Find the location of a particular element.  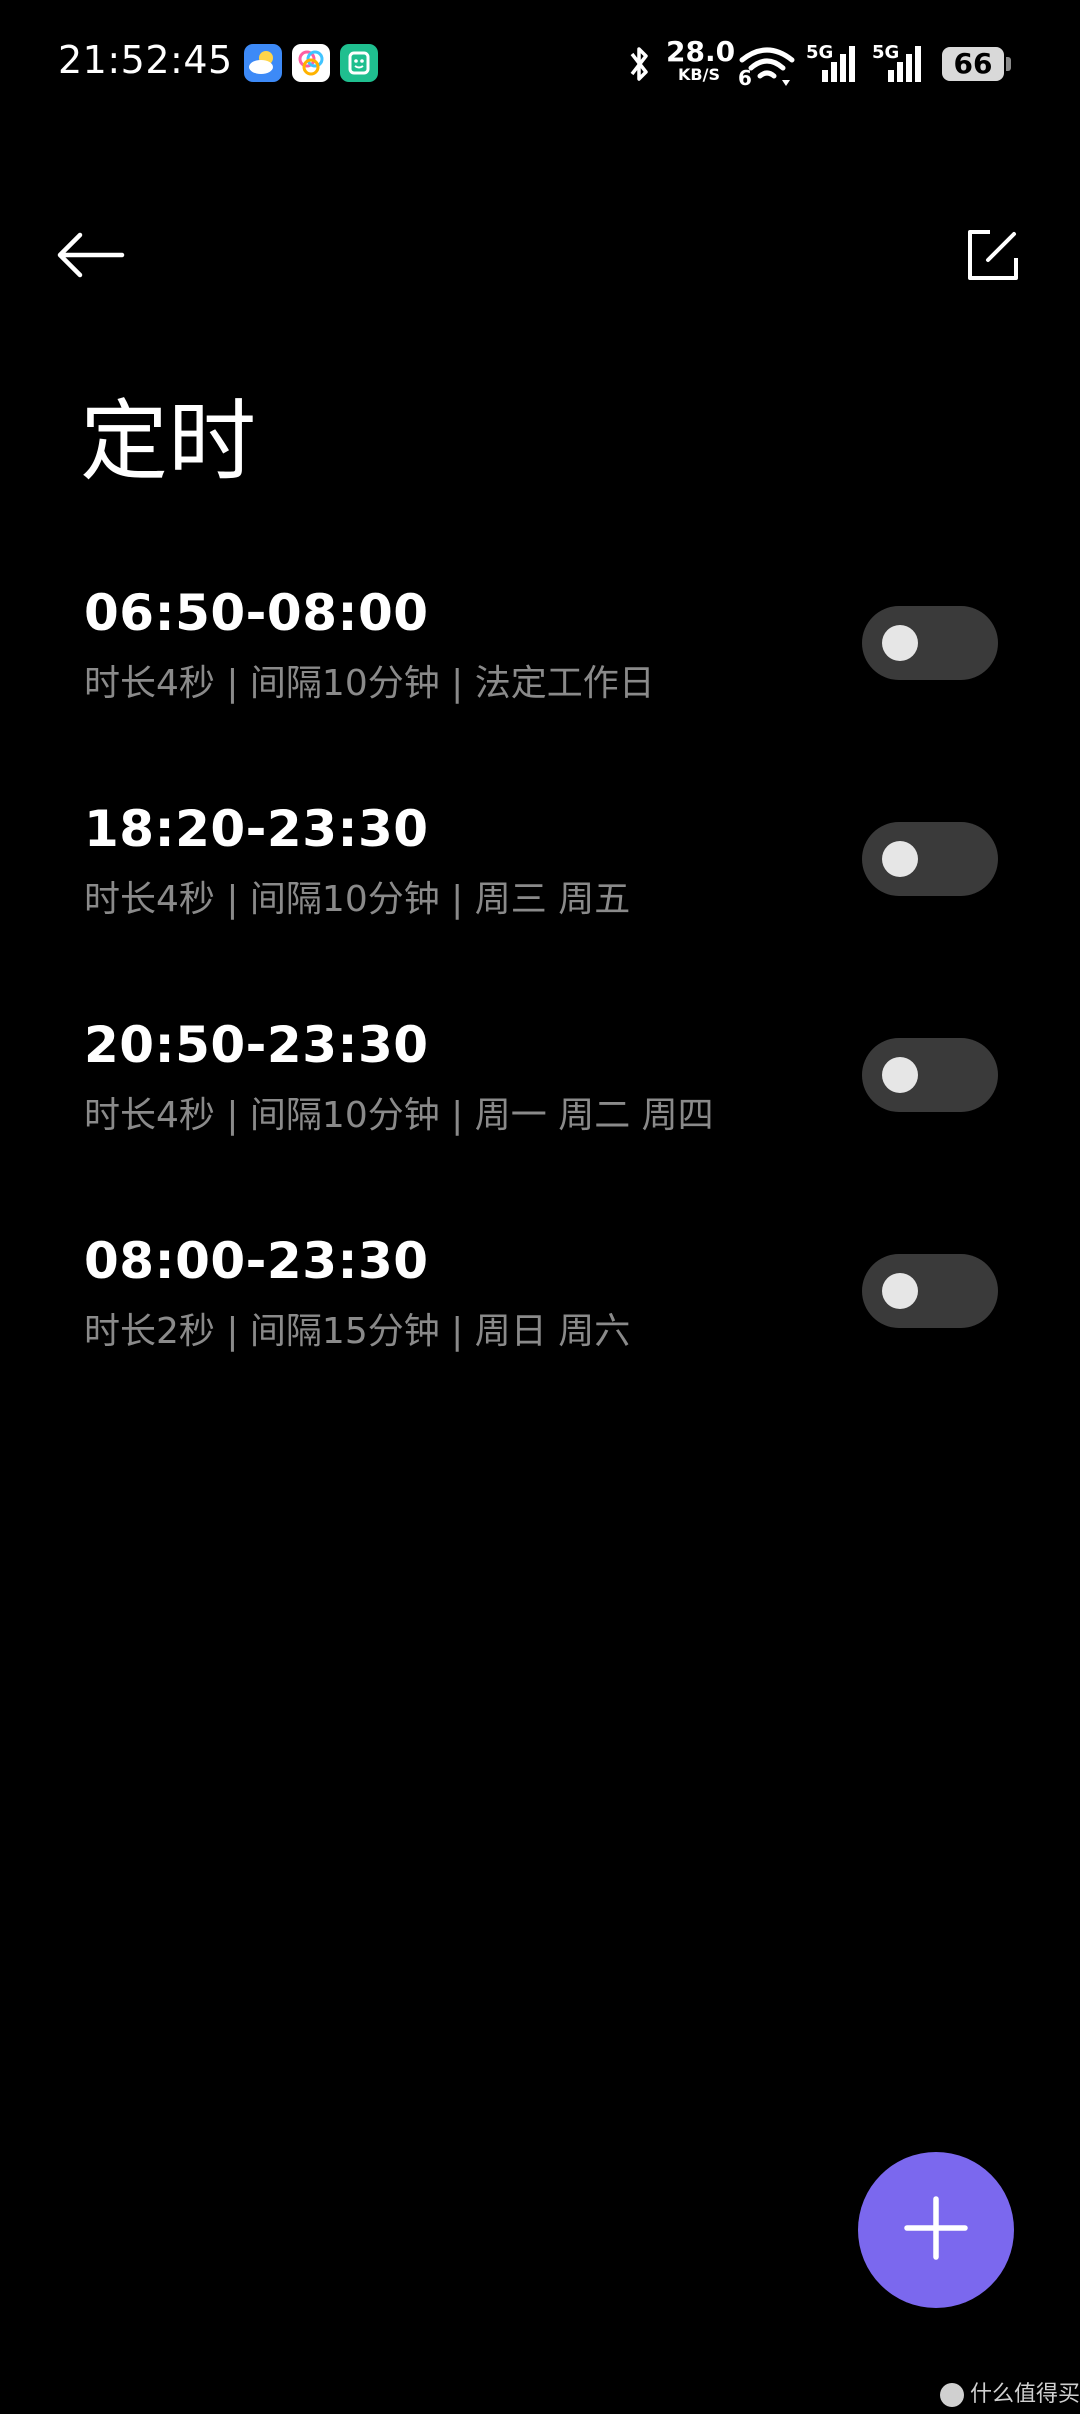

schedule-item: 06:50-08:00 时长4秒 | 间隔10分钟 | 法定工作日 is located at coordinates (540, 678).